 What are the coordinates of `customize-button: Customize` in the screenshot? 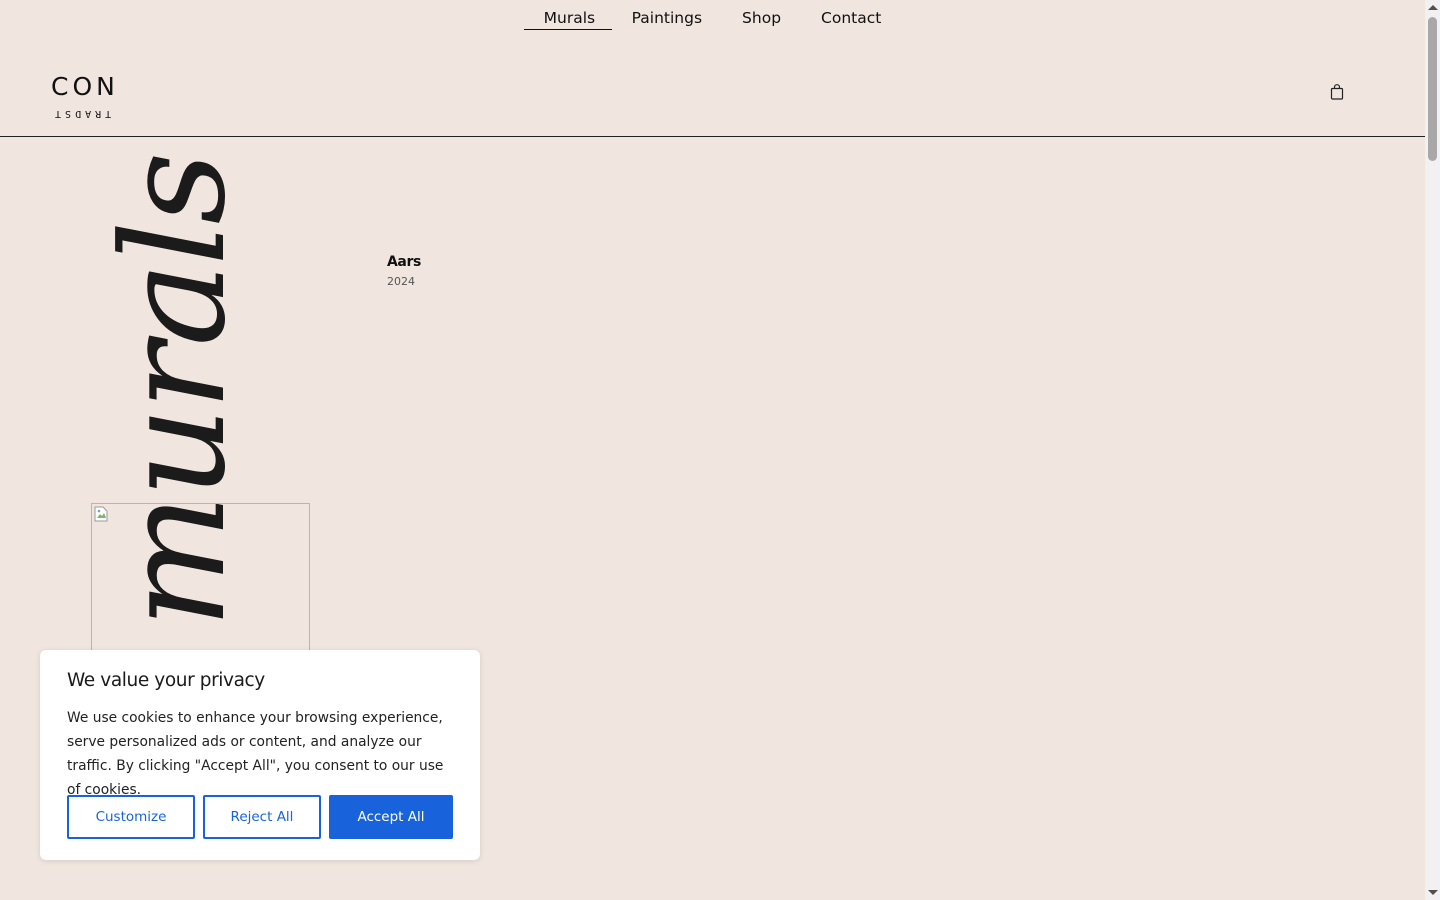 It's located at (131, 817).